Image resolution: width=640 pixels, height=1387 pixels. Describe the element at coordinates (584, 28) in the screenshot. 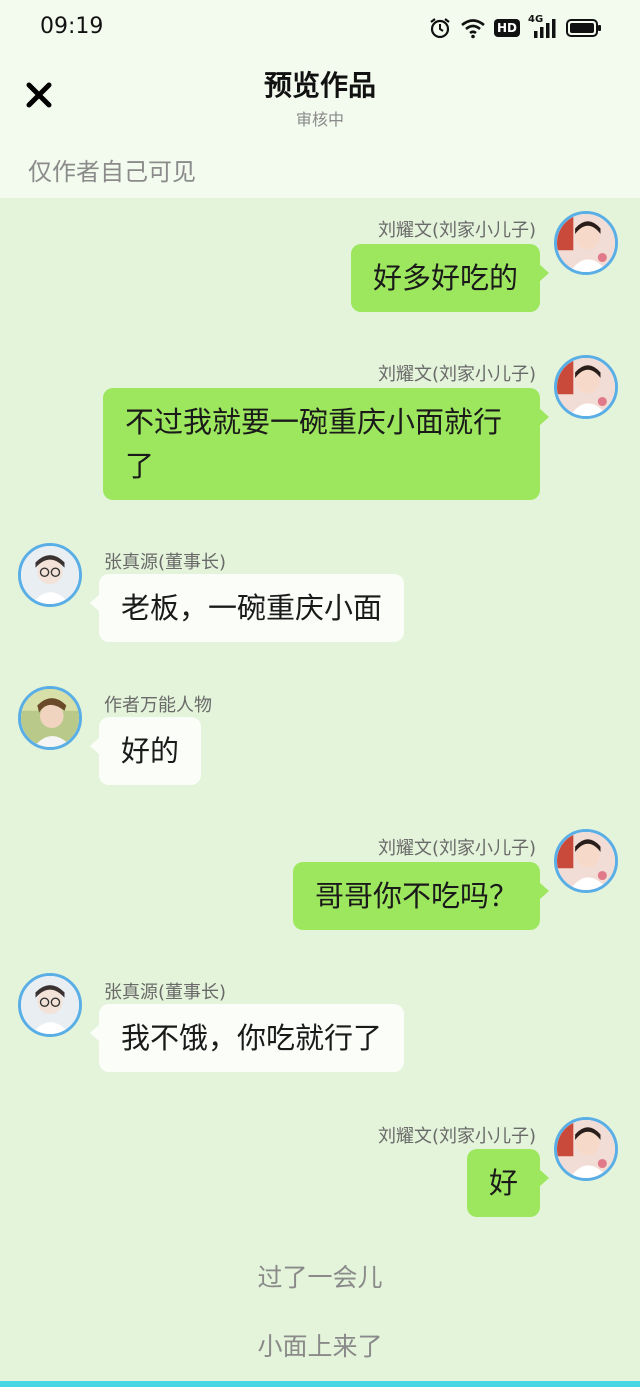

I see `battery-icon` at that location.